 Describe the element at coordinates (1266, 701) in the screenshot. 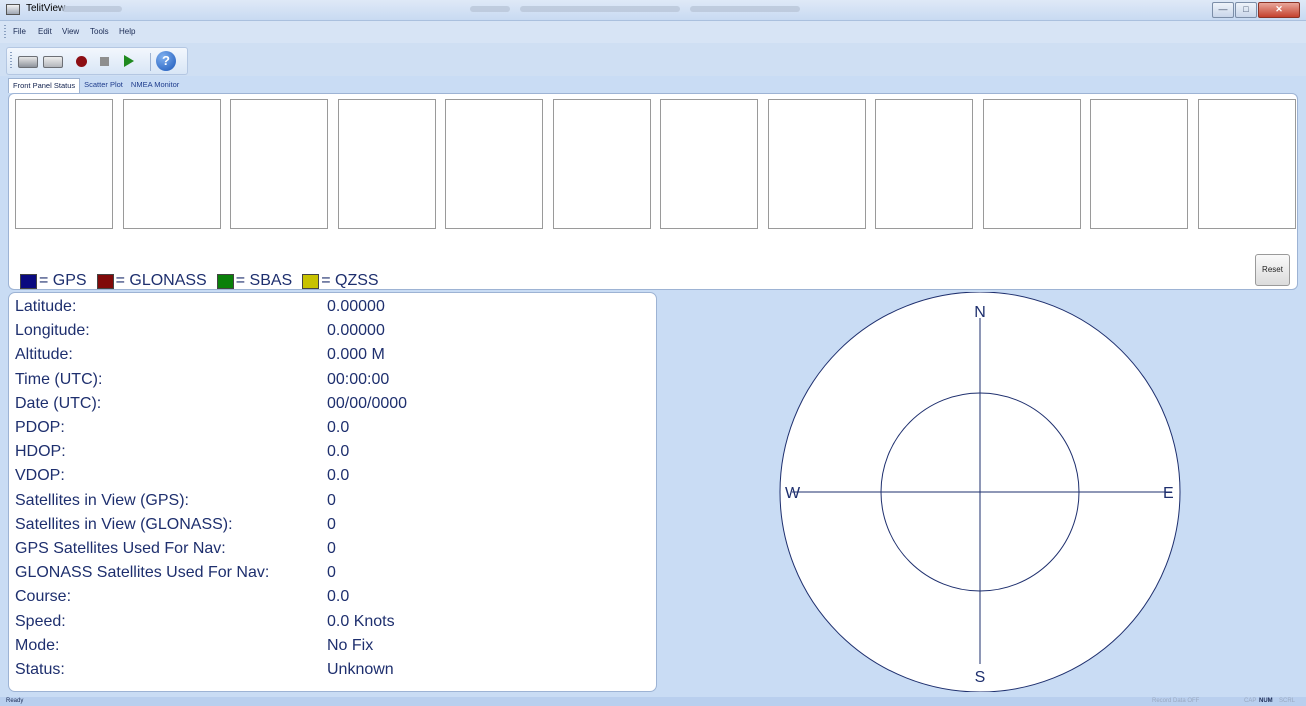

I see `status-num: NUM` at that location.